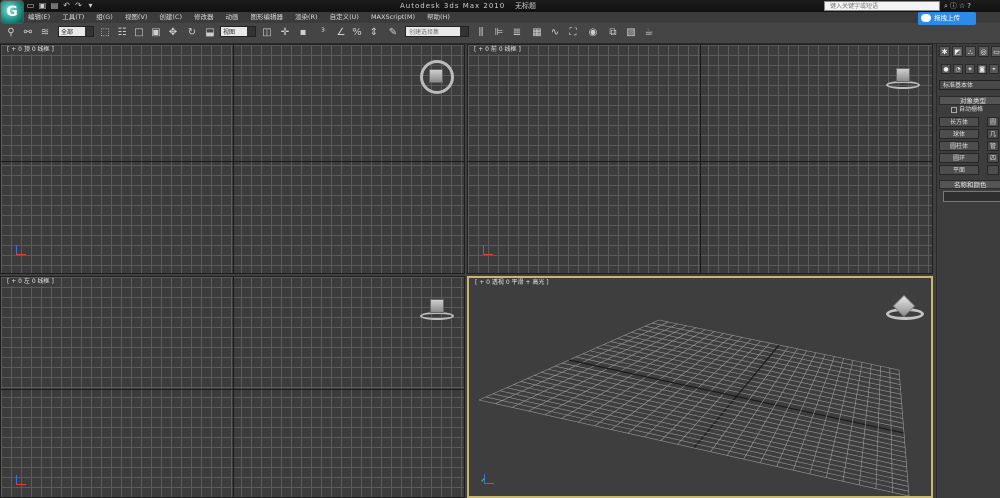  I want to click on scale-icon: ⬓, so click(210, 33).